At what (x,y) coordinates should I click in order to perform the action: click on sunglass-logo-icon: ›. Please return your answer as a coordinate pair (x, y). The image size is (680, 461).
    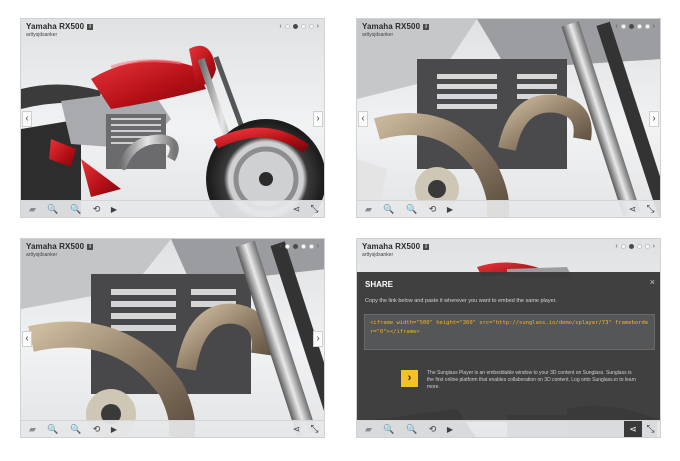
    Looking at the image, I should click on (409, 378).